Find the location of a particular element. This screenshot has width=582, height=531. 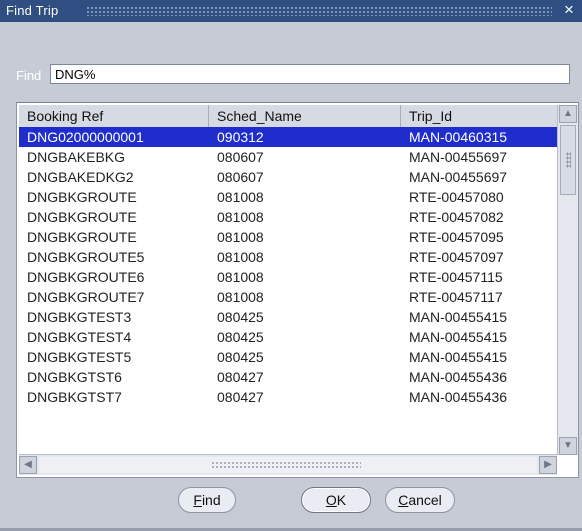

trip-id-cell: RTE-00457115 is located at coordinates (456, 277).